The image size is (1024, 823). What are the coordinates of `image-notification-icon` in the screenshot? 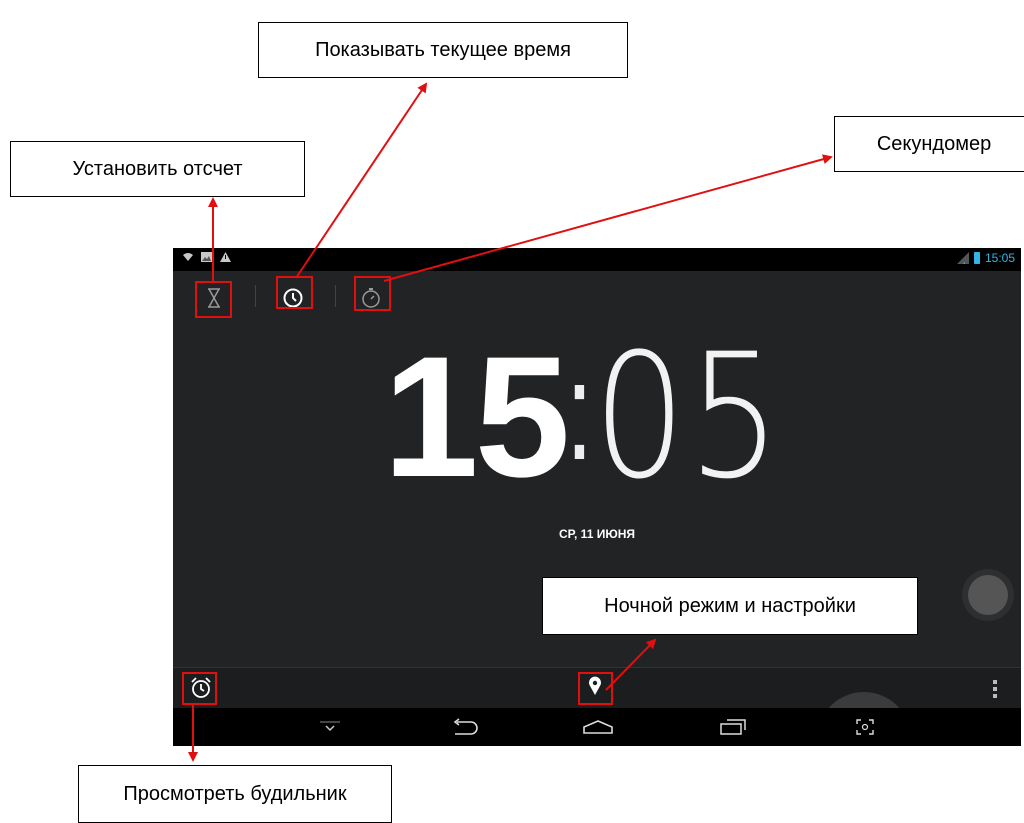 It's located at (206, 257).